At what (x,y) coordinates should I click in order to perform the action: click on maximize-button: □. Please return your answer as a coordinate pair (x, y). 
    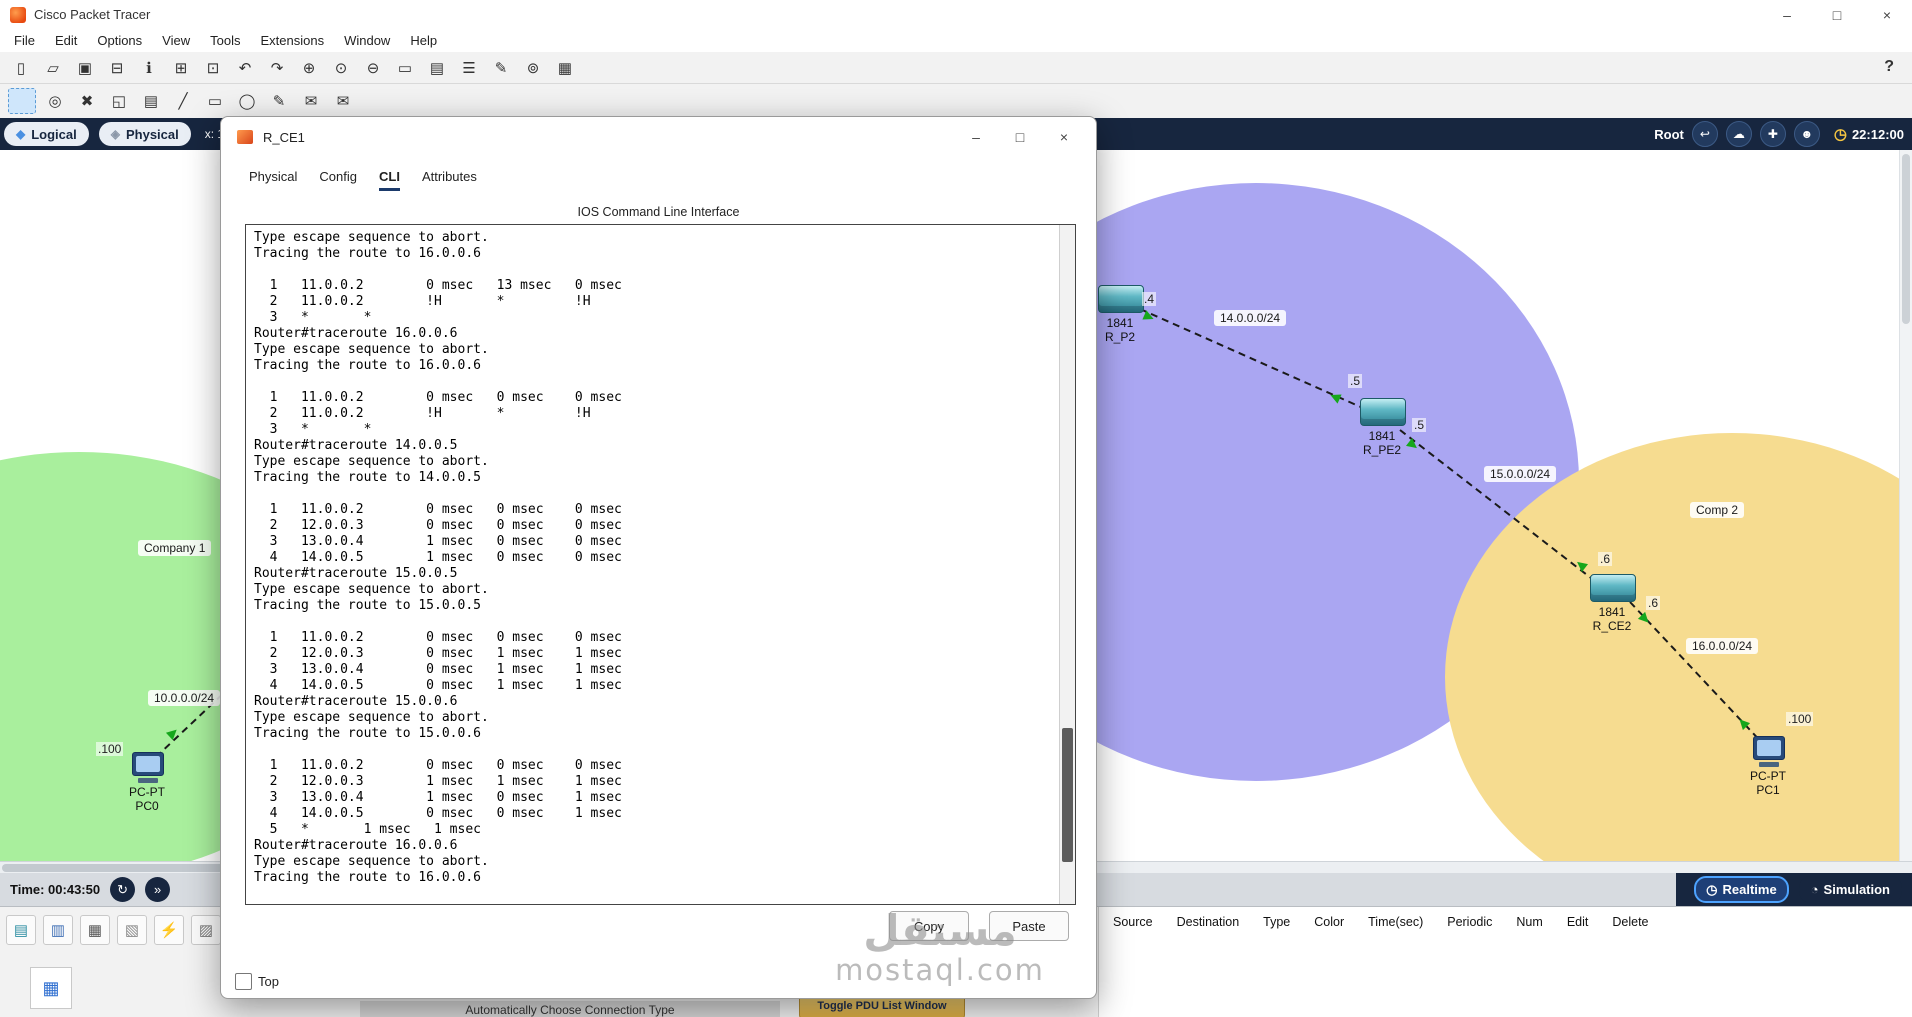
    Looking at the image, I should click on (1837, 14).